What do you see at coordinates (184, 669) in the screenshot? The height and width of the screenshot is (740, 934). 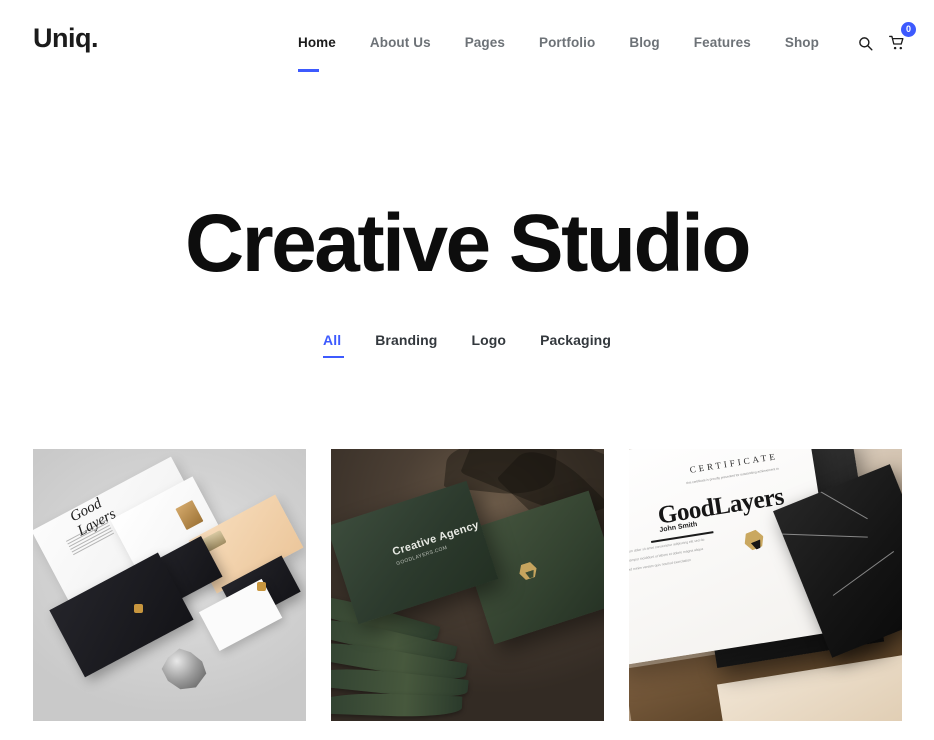 I see `stationery-mineral-rock` at bounding box center [184, 669].